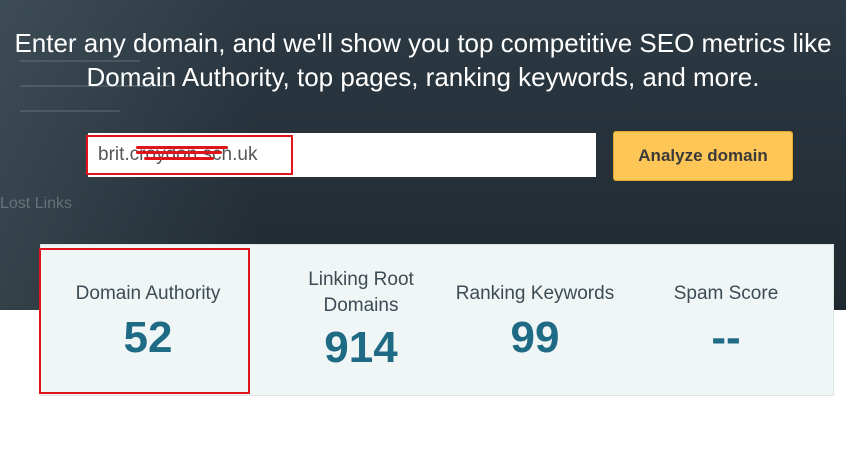 Image resolution: width=846 pixels, height=452 pixels. What do you see at coordinates (148, 293) in the screenshot?
I see `metric-label: Domain Authority` at bounding box center [148, 293].